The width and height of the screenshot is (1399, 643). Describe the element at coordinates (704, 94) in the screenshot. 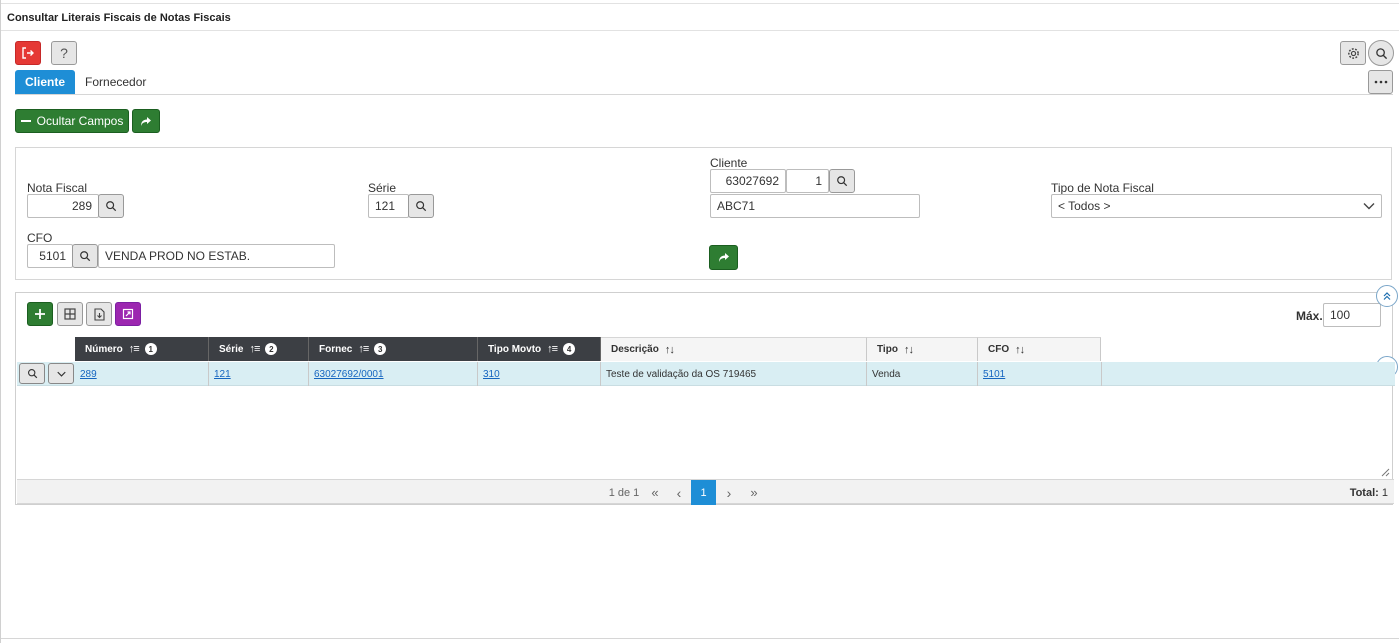

I see `tab-divider` at that location.